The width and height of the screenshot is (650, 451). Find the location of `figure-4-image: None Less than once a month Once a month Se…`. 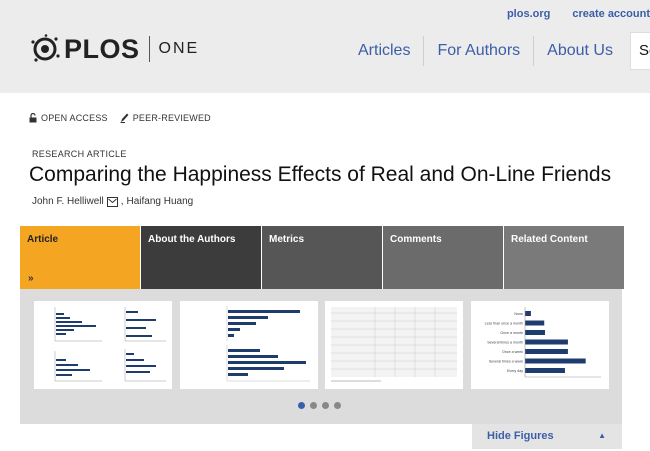

figure-4-image: None Less than once a month Once a month Se… is located at coordinates (543, 342).